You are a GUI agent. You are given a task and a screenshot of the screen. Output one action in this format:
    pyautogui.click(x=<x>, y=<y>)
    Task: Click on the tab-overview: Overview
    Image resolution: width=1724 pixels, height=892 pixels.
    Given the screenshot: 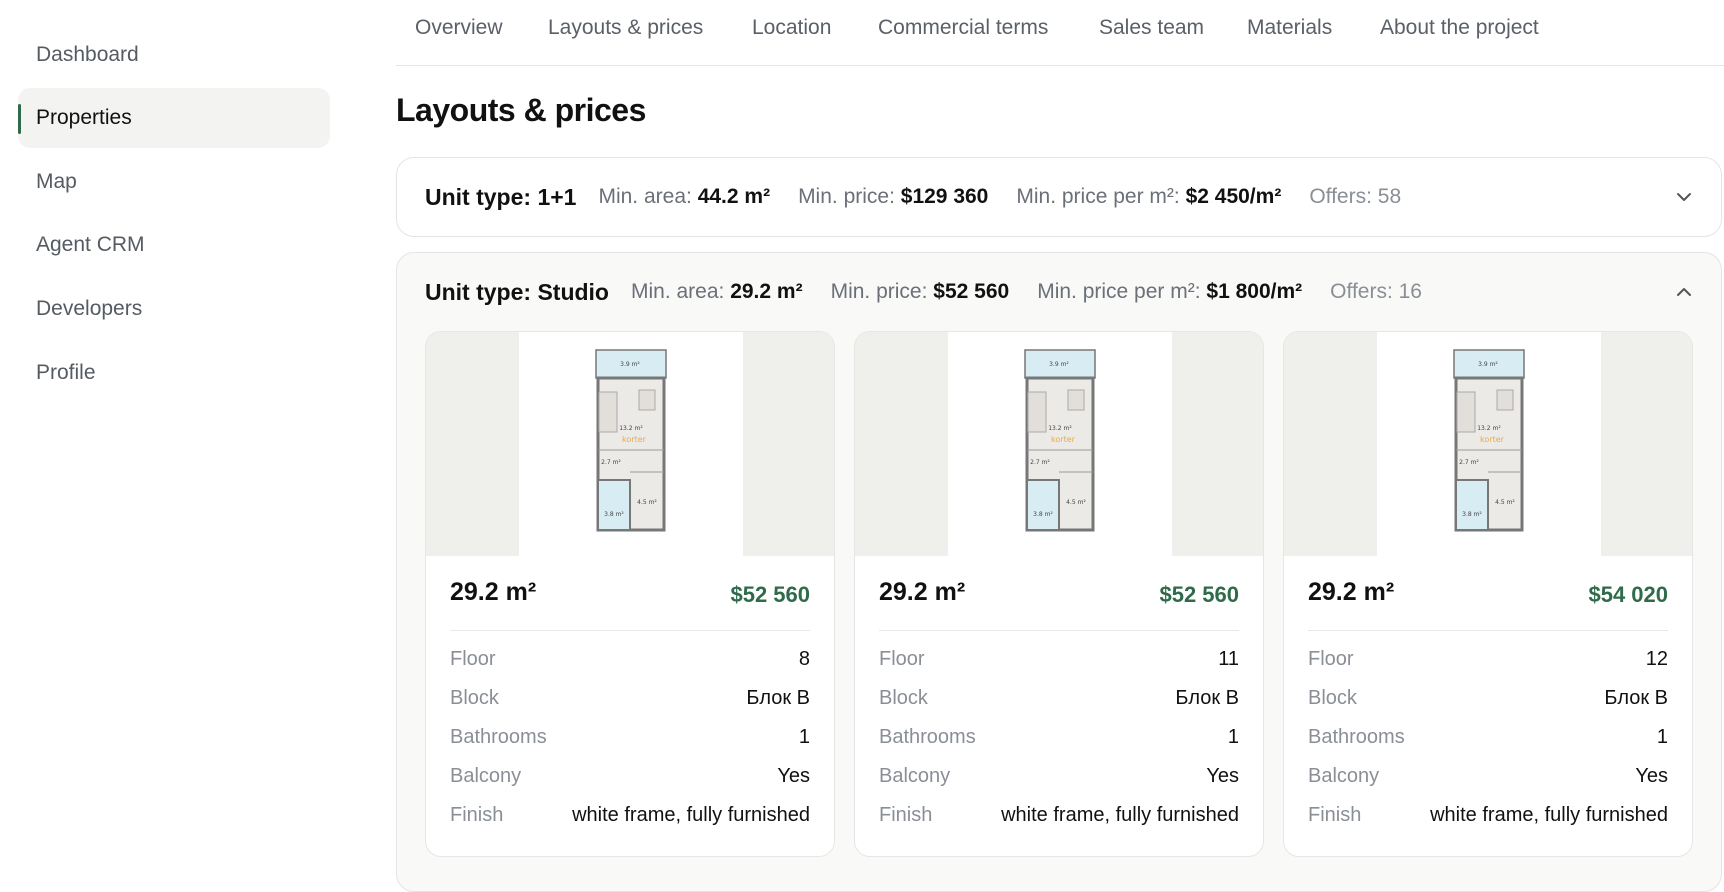 What is the action you would take?
    pyautogui.click(x=459, y=28)
    